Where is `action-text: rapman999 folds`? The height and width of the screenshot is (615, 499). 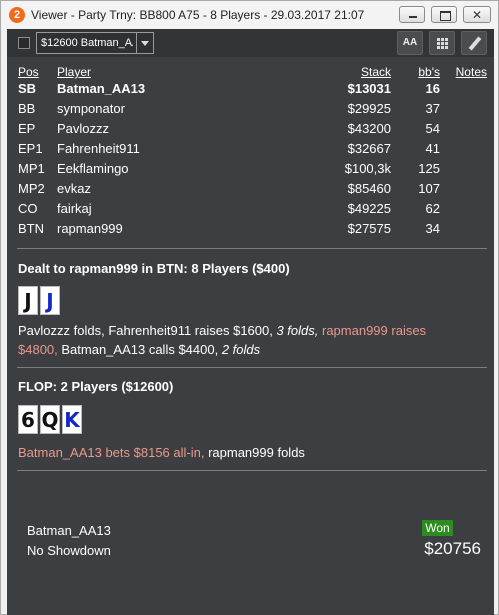 action-text: rapman999 folds is located at coordinates (254, 452).